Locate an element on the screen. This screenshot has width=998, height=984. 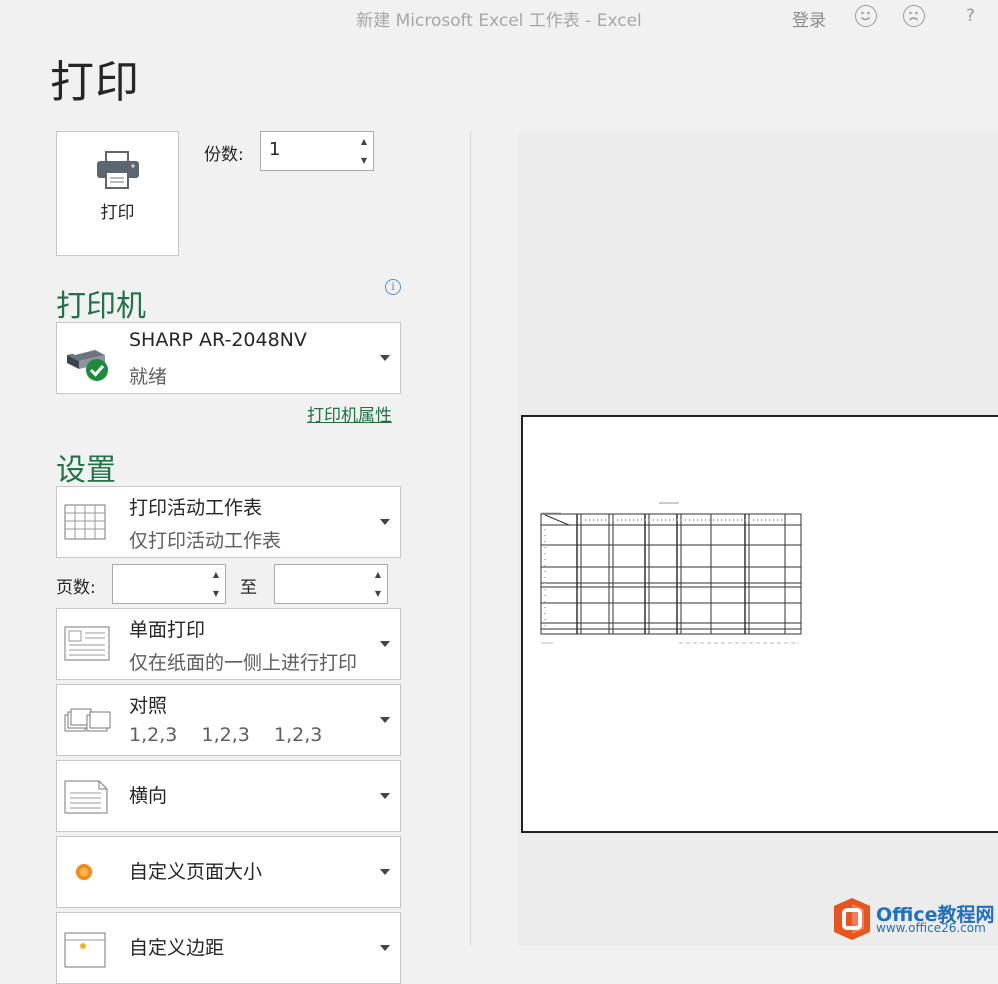
sides-subtitle: 仅在纸面的一侧上进行打印 is located at coordinates (243, 661).